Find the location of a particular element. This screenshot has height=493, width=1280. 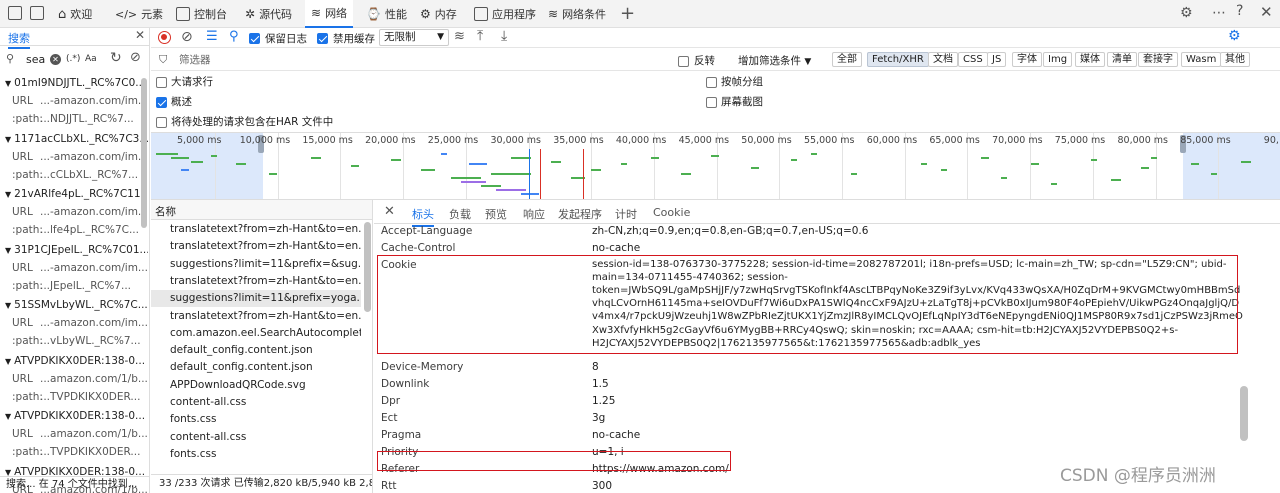

search-scrollbar is located at coordinates (144, 153).